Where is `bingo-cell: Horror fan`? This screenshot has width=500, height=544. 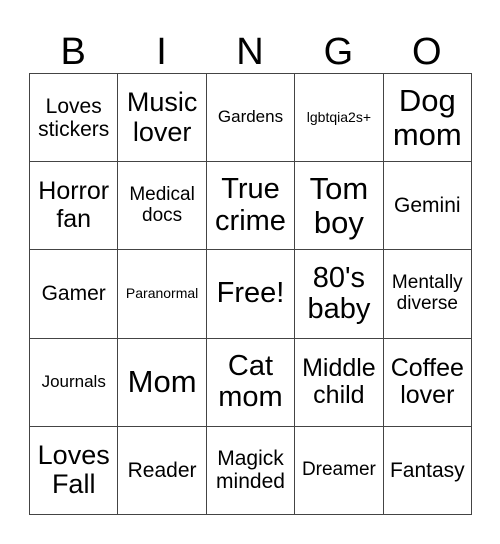 bingo-cell: Horror fan is located at coordinates (74, 206).